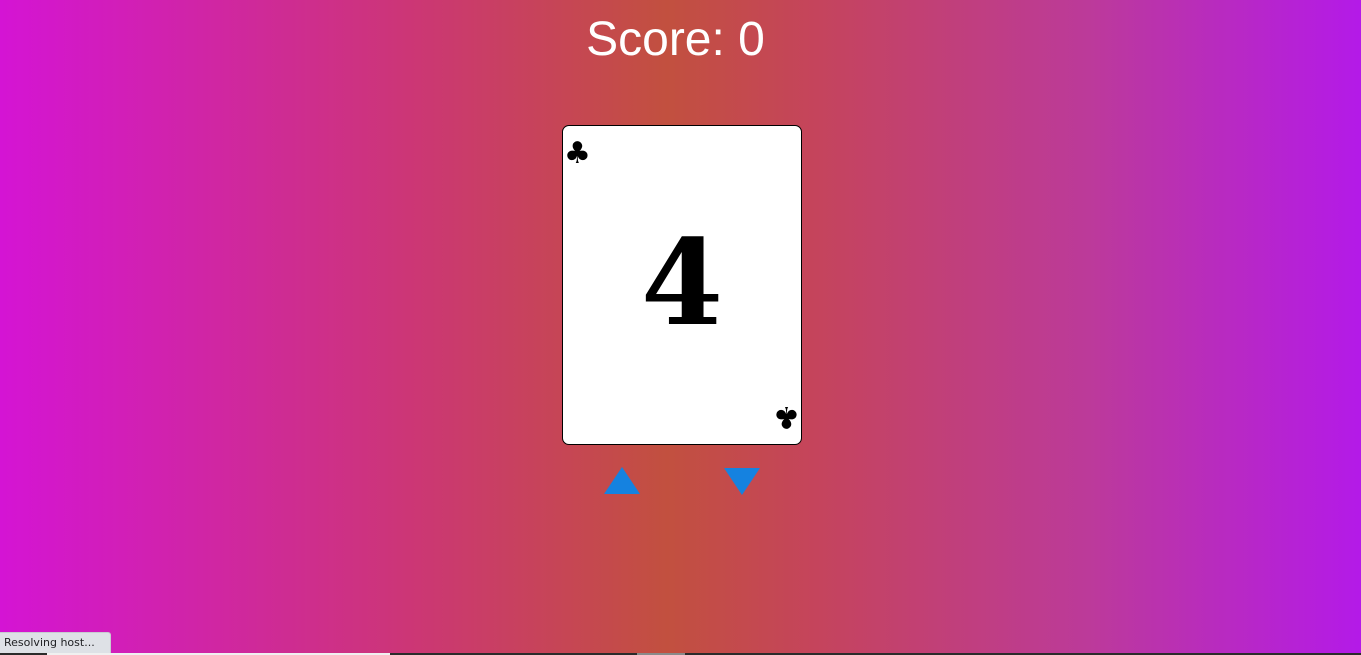  What do you see at coordinates (742, 481) in the screenshot?
I see `lower-button` at bounding box center [742, 481].